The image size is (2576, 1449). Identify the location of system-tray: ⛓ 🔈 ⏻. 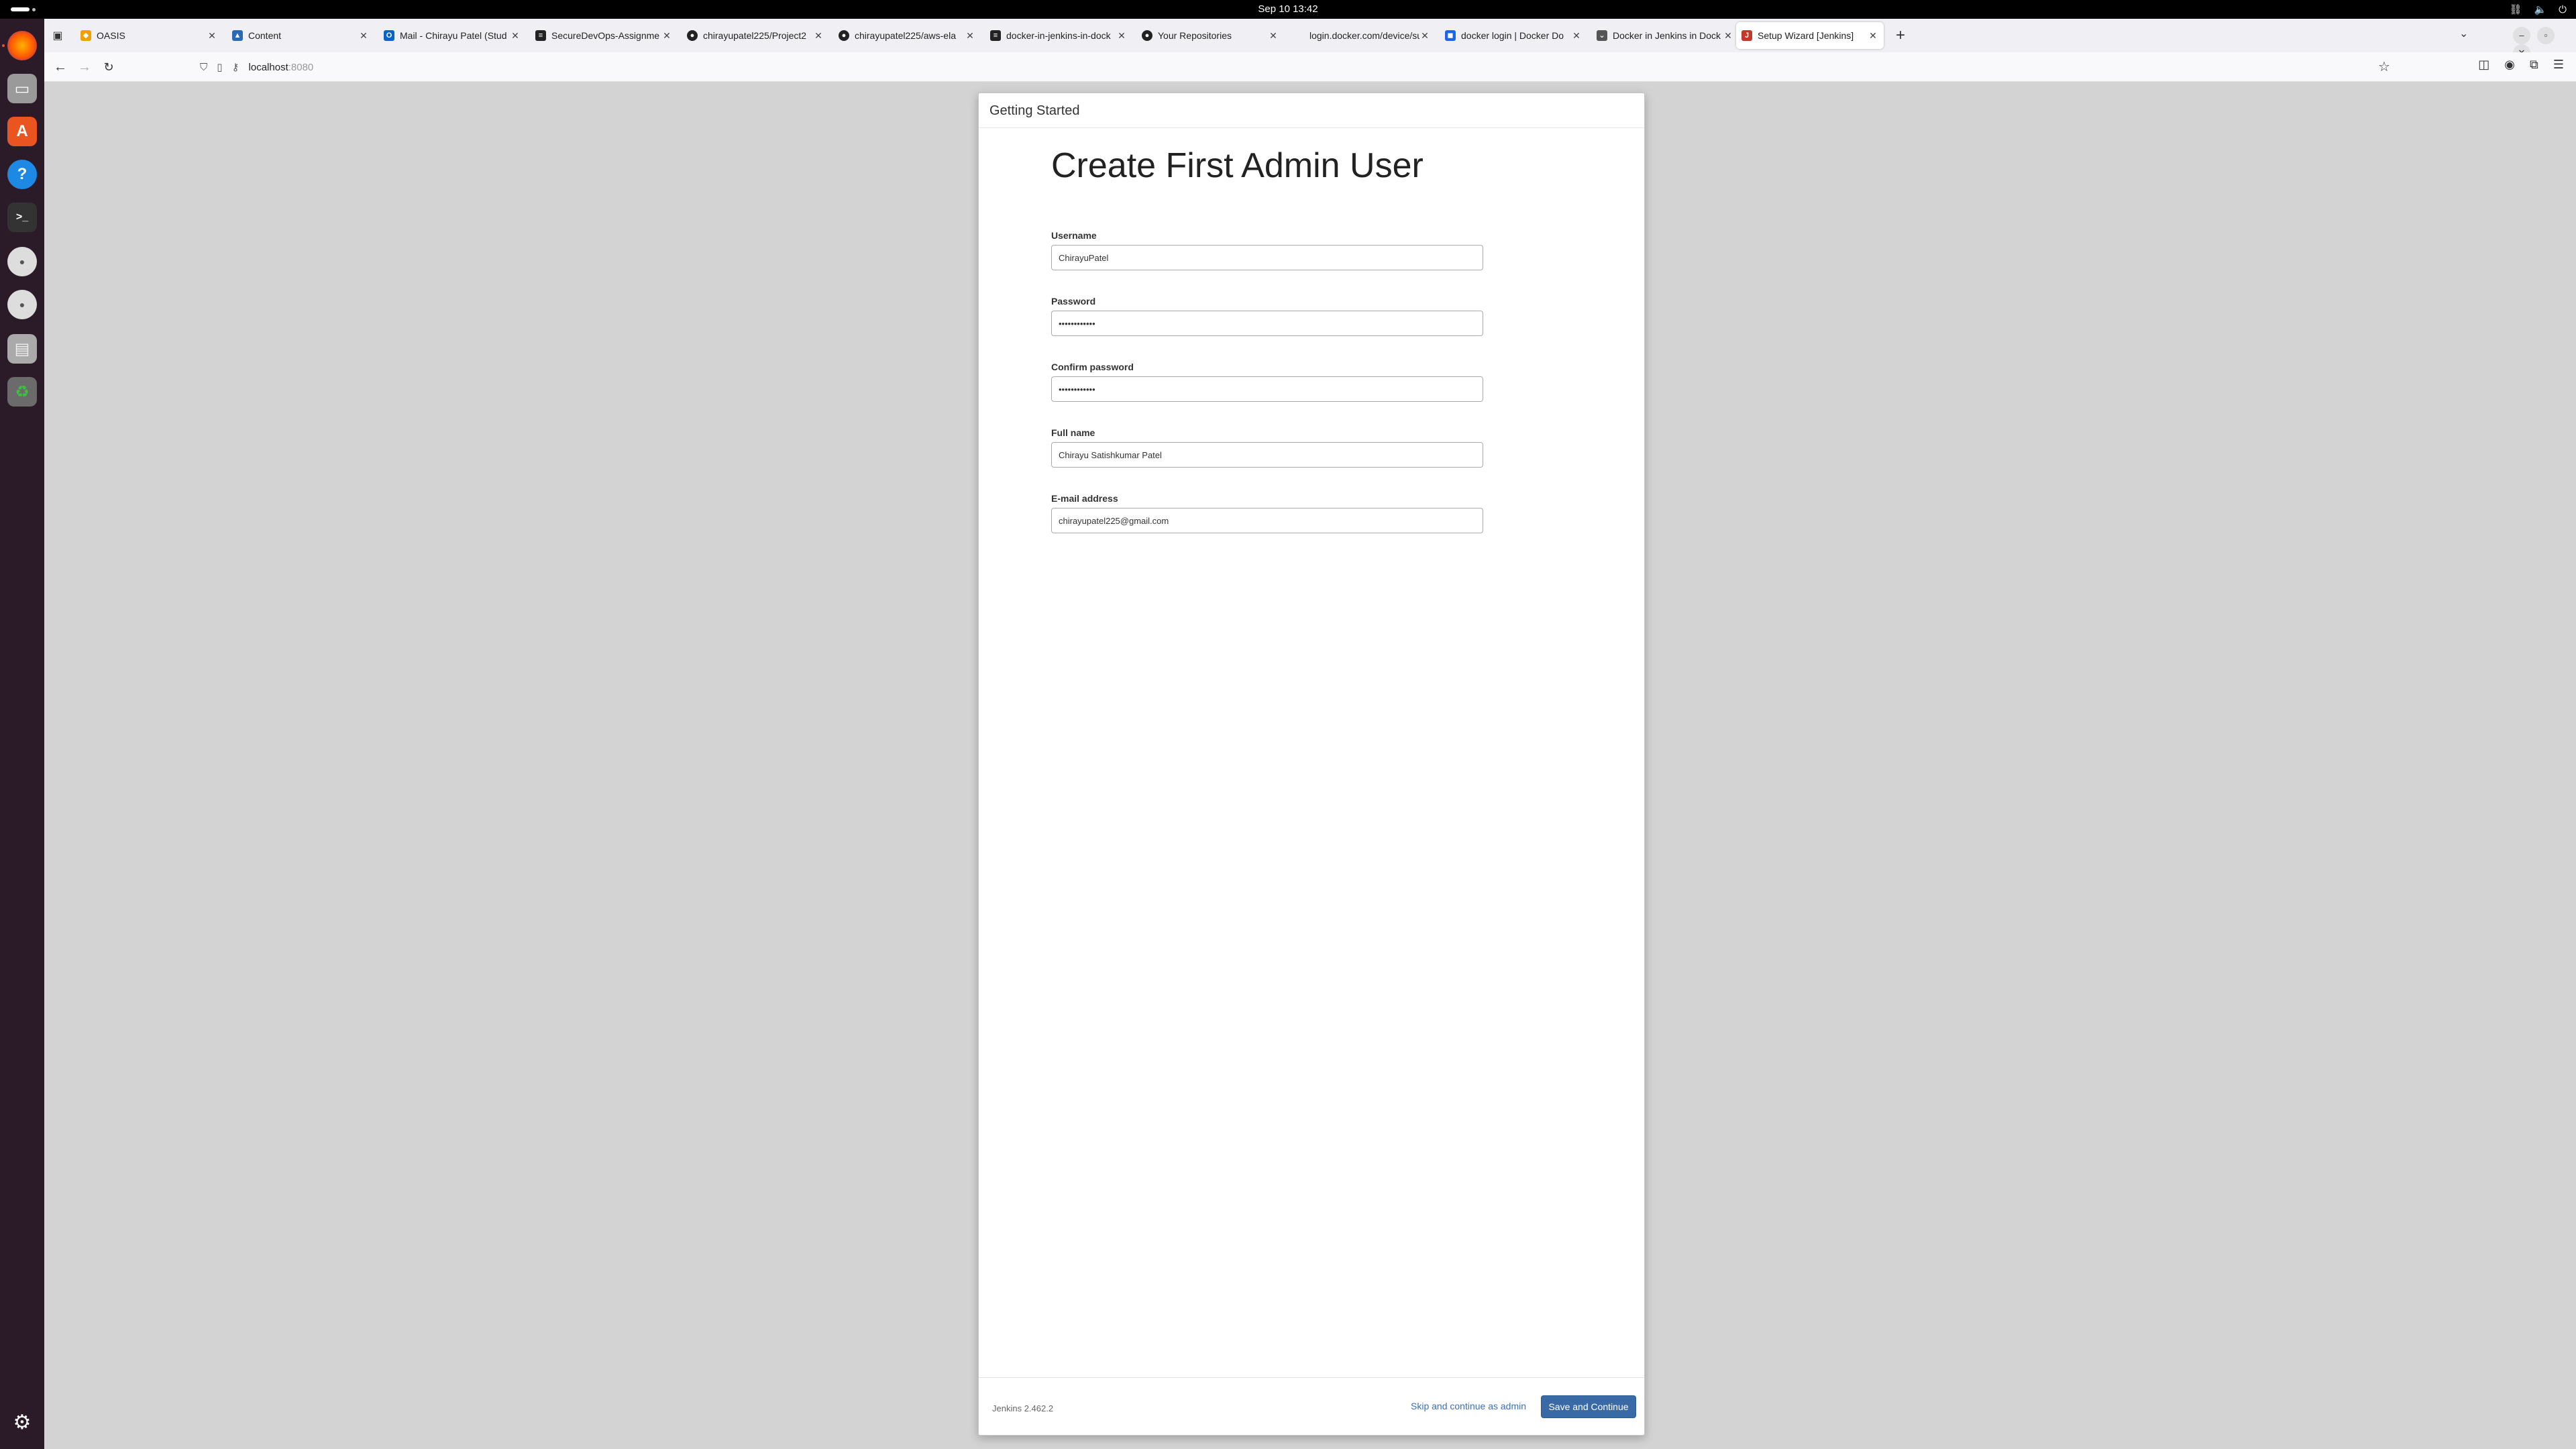
(2538, 9).